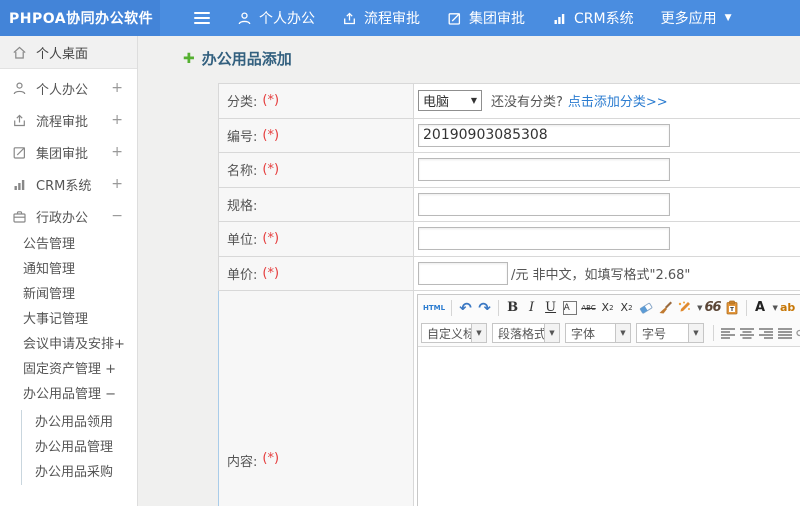 This screenshot has height=506, width=800. What do you see at coordinates (79, 472) in the screenshot?
I see `sidebar-subsubitem-supplies-purchase: 办公用品采购` at bounding box center [79, 472].